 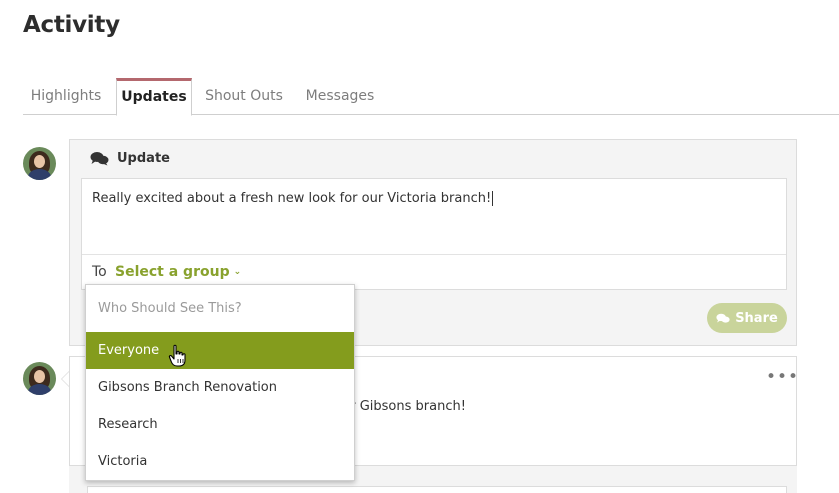 I want to click on page-title: Activity, so click(x=71, y=25).